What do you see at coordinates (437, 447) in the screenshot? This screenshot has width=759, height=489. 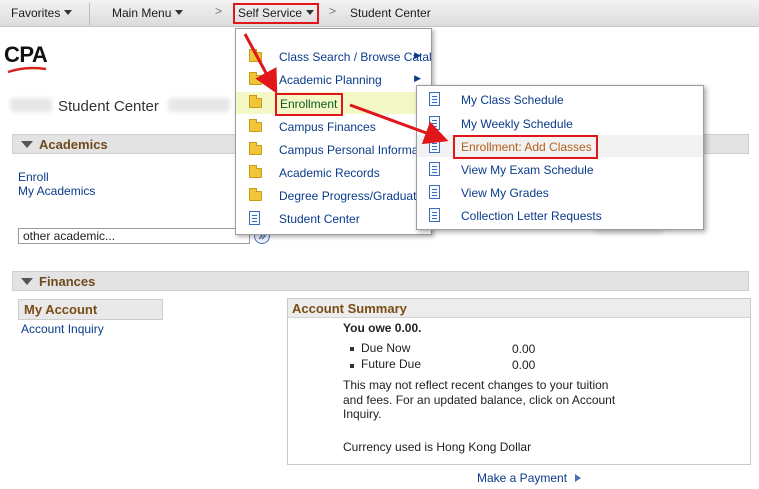 I see `currency-note: Currency used is Hong Kong Dollar` at bounding box center [437, 447].